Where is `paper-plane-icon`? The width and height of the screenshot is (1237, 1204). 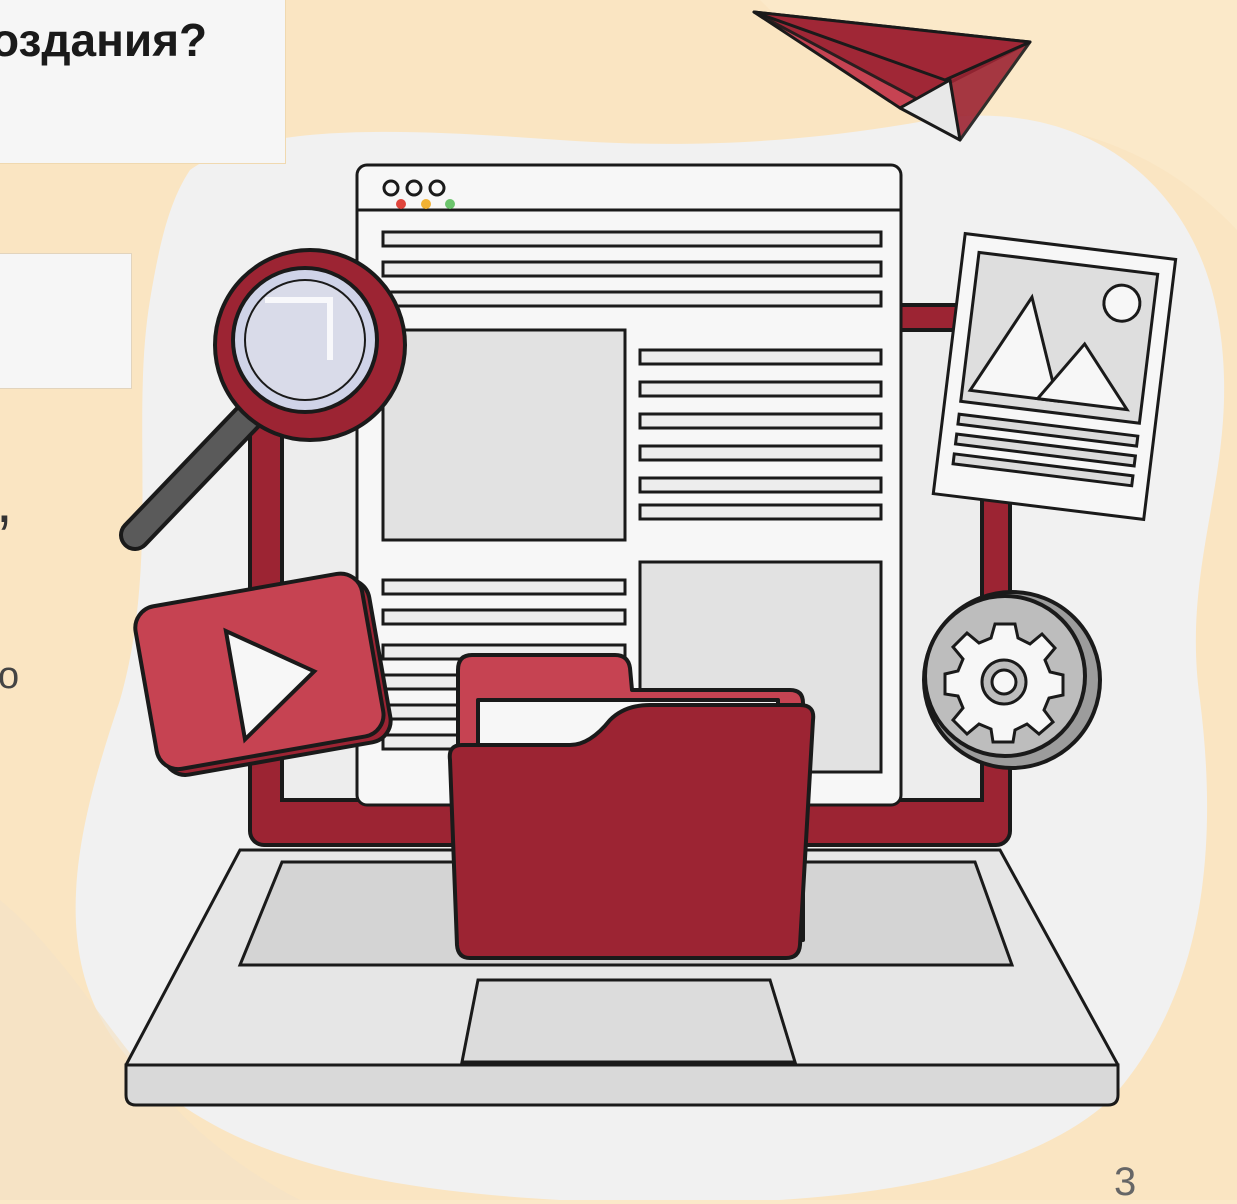 paper-plane-icon is located at coordinates (892, 76).